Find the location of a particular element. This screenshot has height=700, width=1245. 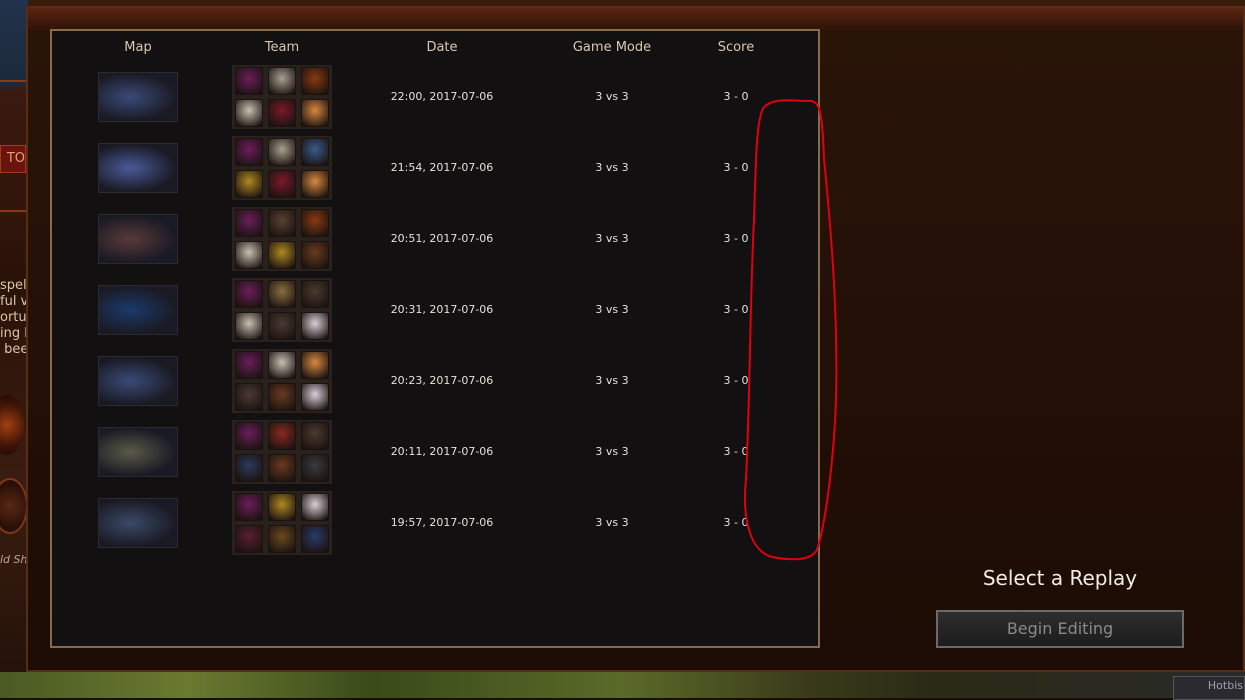

replay-row: 20:31, 2017-07-06 3 vs 3 3 - 0 is located at coordinates (435, 311).